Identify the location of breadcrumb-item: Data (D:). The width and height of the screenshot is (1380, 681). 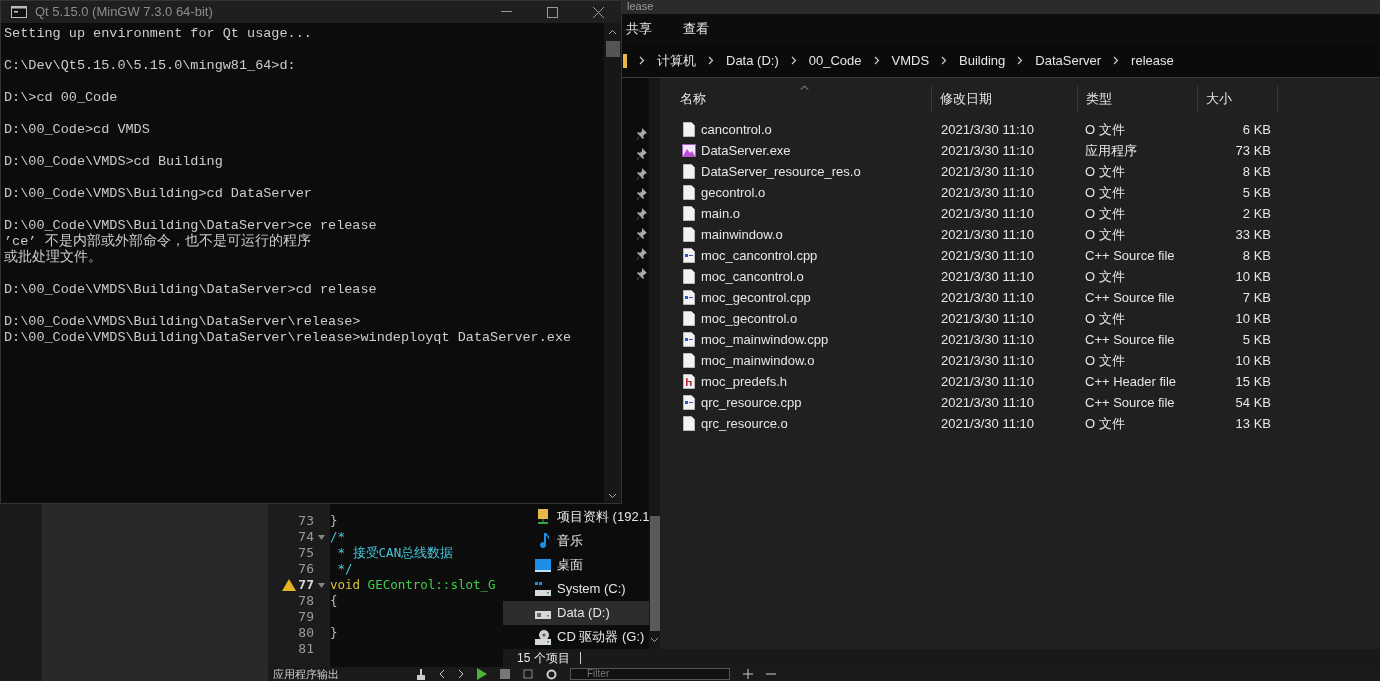
(752, 60).